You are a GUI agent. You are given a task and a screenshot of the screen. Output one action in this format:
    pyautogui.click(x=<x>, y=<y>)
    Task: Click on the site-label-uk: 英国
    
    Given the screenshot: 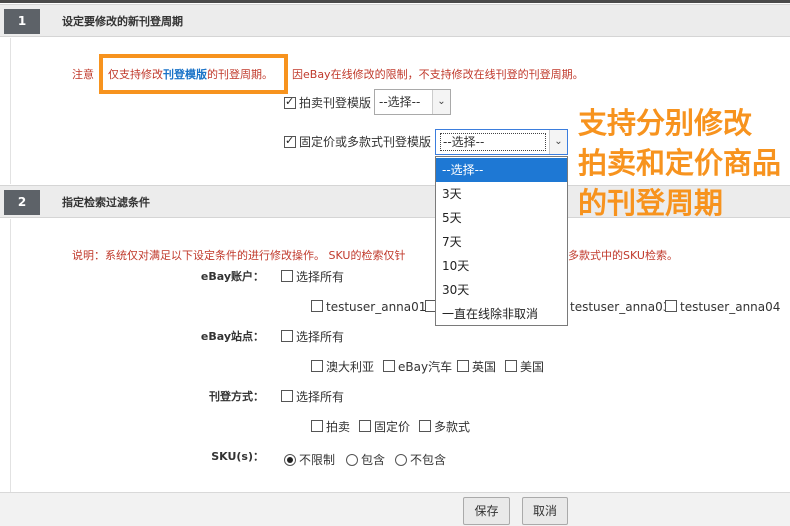 What is the action you would take?
    pyautogui.click(x=484, y=367)
    